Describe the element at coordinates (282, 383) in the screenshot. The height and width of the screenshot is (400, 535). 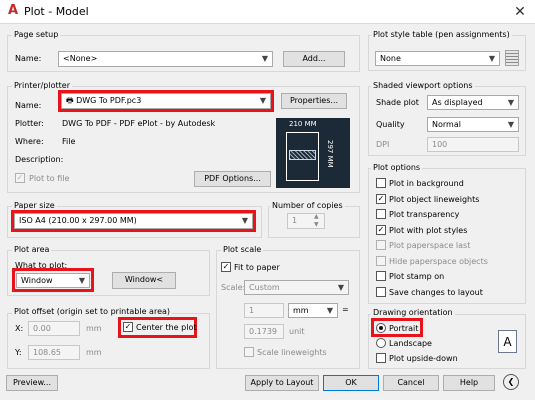
I see `apply-to-layout-button: Apply to Layout` at that location.